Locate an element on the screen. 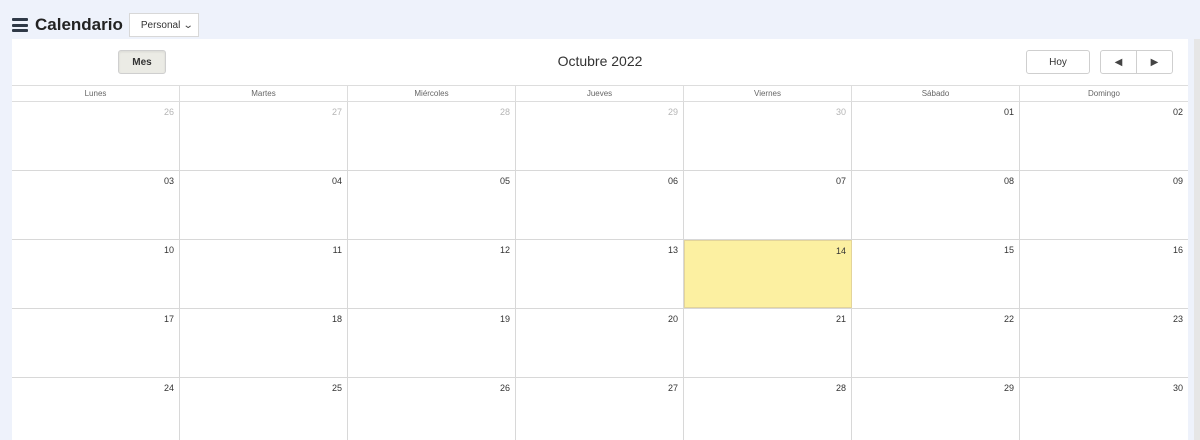  day-cell: 01 is located at coordinates (936, 136).